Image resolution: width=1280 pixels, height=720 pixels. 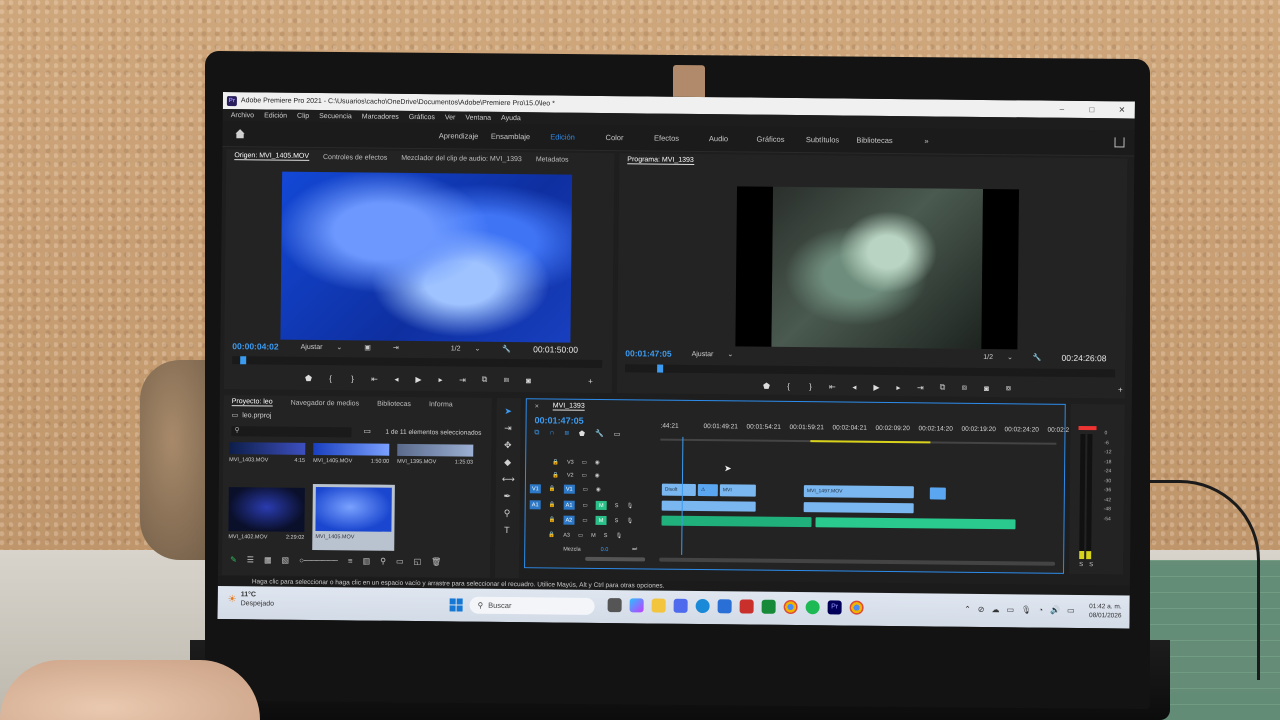 I want to click on wrench-icon: 🔧, so click(x=506, y=349).